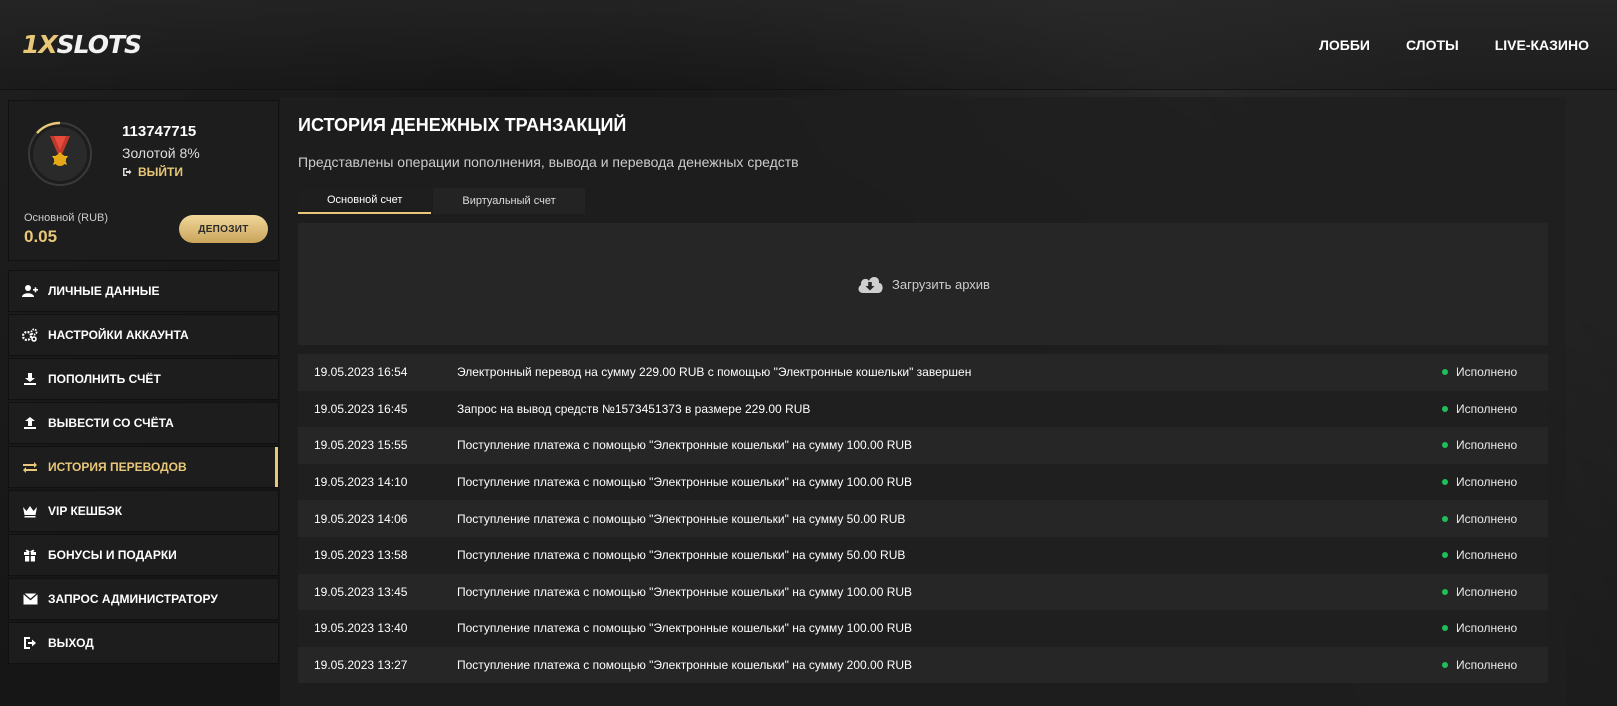 This screenshot has height=706, width=1617. What do you see at coordinates (361, 591) in the screenshot?
I see `tx-date: 19.05.2023 13:45` at bounding box center [361, 591].